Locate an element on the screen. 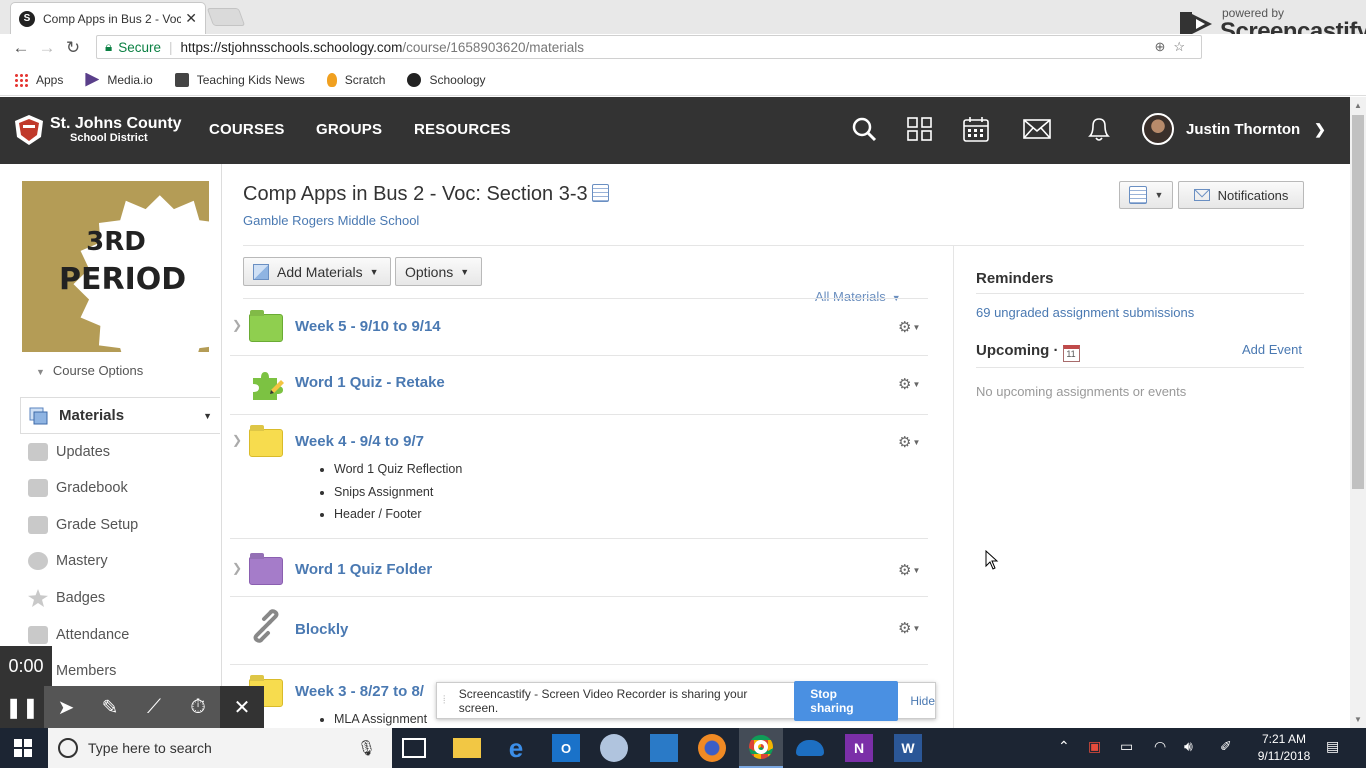 The image size is (1366, 768). material-title: Word 1 Quiz Folder is located at coordinates (363, 569).